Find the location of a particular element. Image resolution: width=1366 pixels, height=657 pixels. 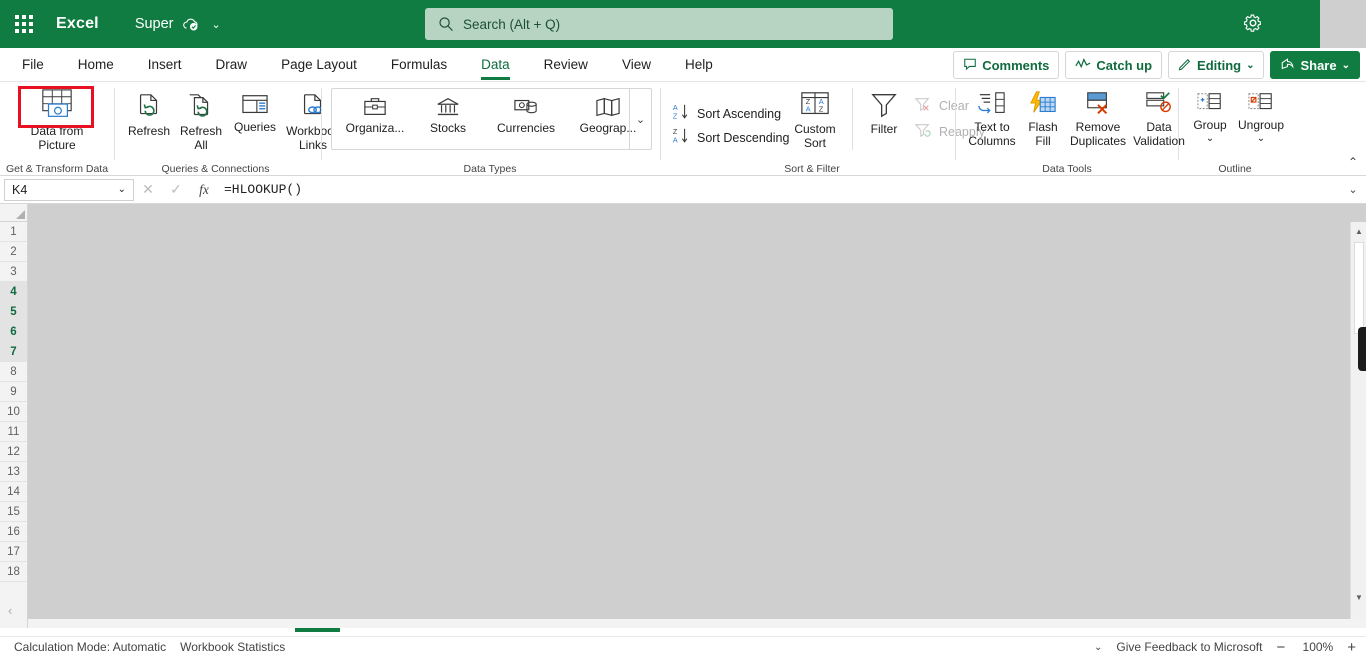

currencies-datatype-button: Currencies is located at coordinates (526, 115).